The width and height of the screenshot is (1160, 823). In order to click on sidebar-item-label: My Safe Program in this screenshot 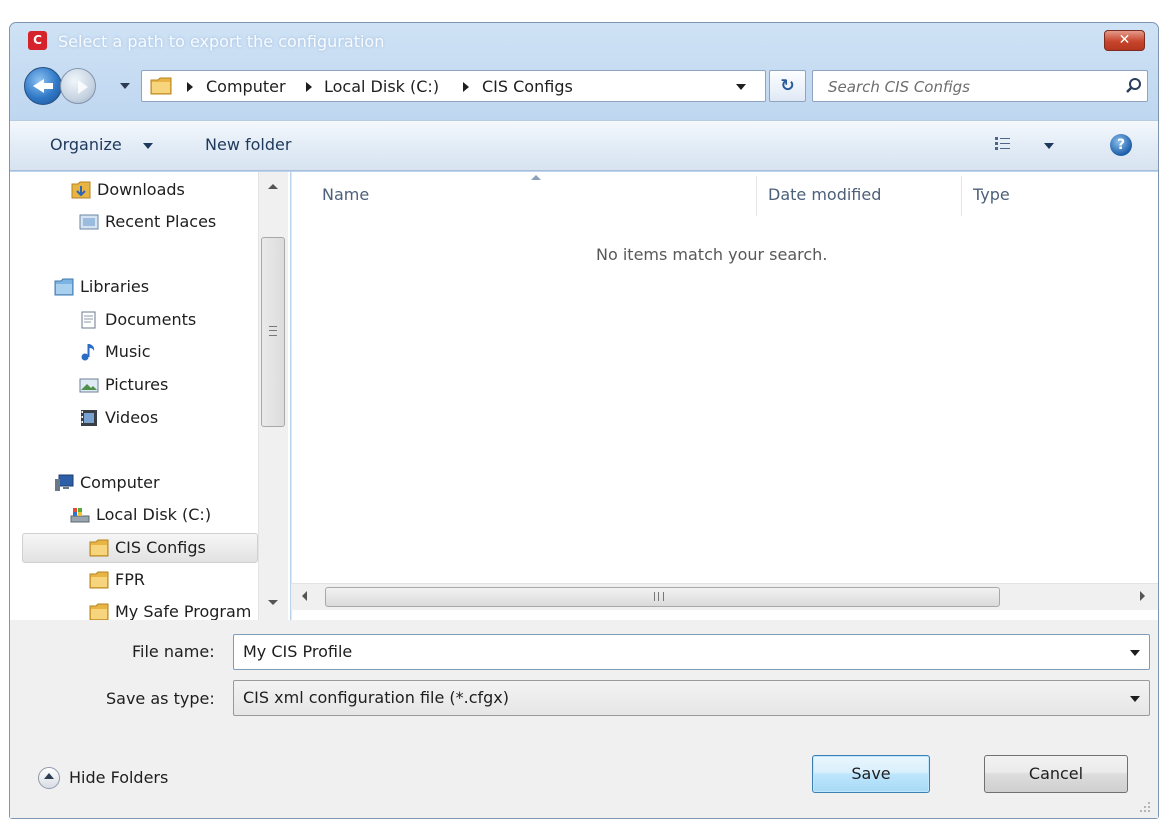, I will do `click(183, 611)`.